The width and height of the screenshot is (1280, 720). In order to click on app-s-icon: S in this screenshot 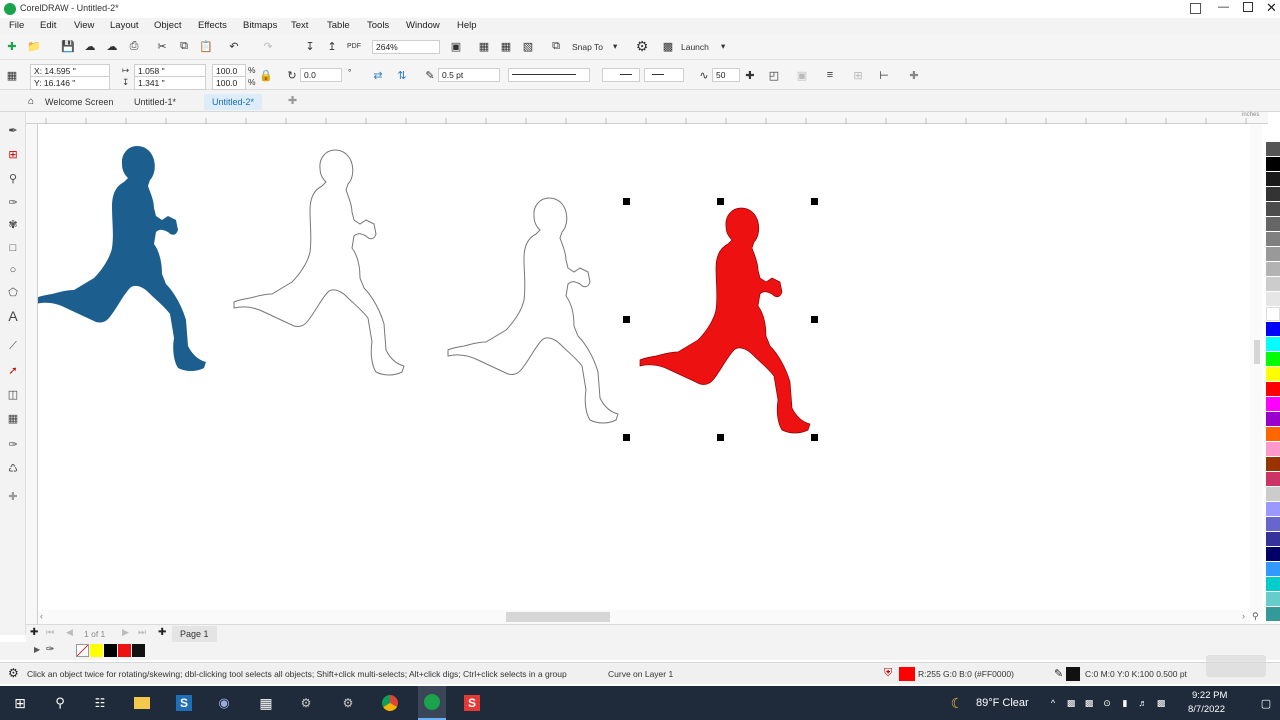, I will do `click(184, 703)`.